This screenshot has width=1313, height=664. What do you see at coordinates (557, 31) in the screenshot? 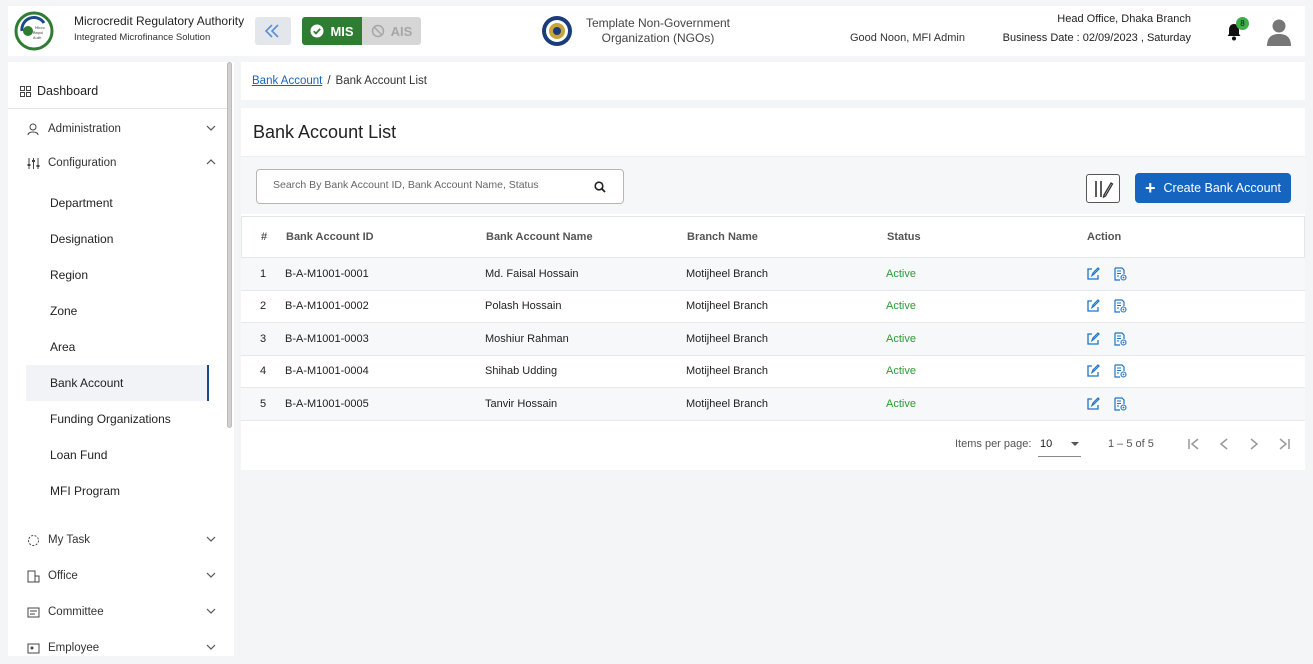
I see `org-seal-icon` at bounding box center [557, 31].